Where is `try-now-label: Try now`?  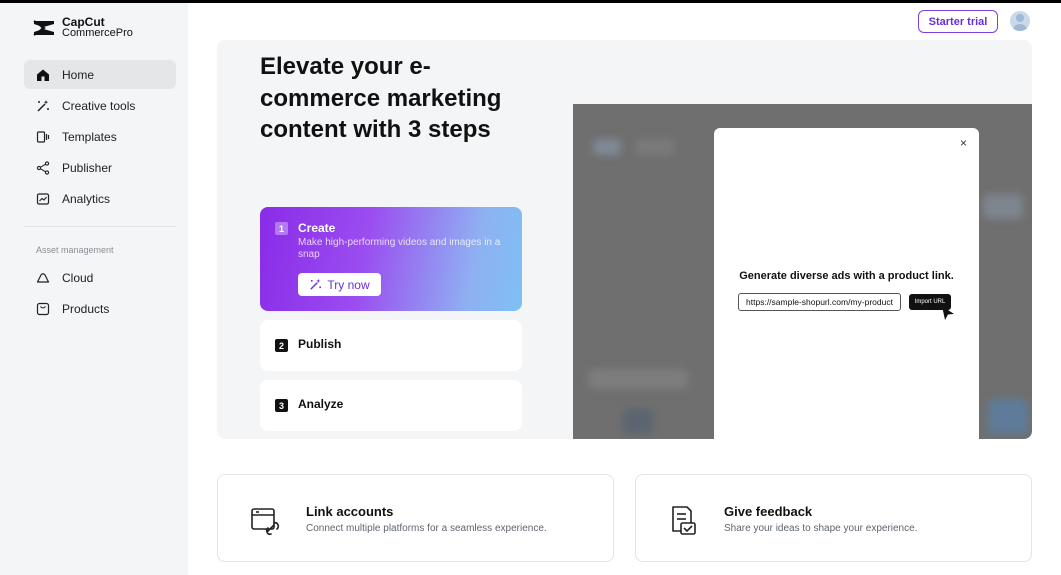 try-now-label: Try now is located at coordinates (348, 284).